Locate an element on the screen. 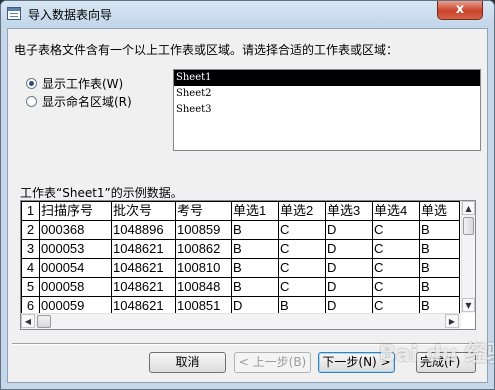  row-number-cell: 1 is located at coordinates (30, 211).